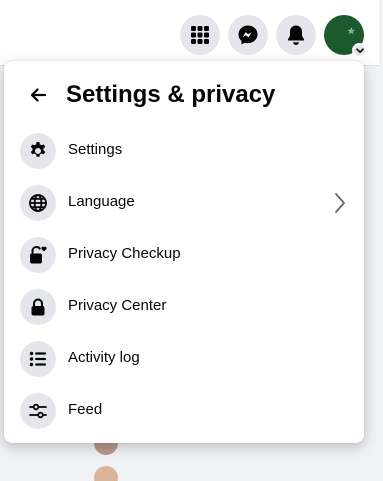 This screenshot has width=383, height=481. I want to click on gear-icon, so click(38, 149).